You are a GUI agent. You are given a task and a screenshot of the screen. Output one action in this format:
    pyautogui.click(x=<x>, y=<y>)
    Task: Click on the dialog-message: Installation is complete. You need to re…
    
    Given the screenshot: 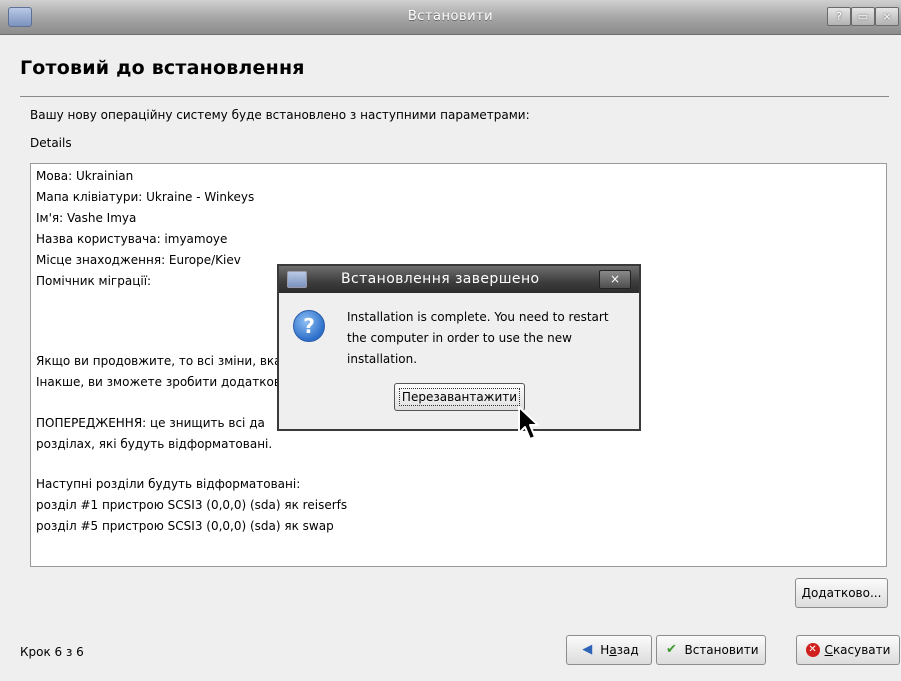 What is the action you would take?
    pyautogui.click(x=478, y=338)
    